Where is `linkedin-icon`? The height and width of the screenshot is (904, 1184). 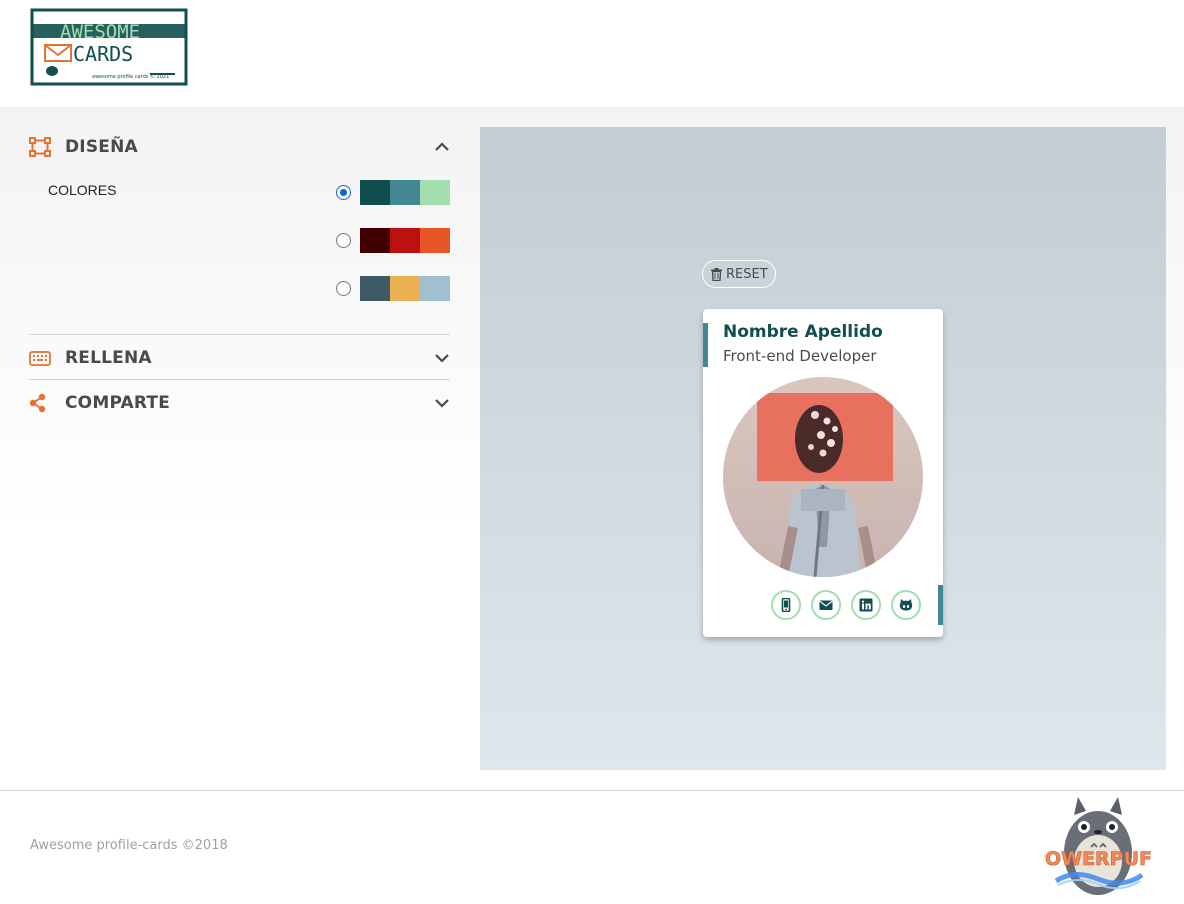
linkedin-icon is located at coordinates (866, 605).